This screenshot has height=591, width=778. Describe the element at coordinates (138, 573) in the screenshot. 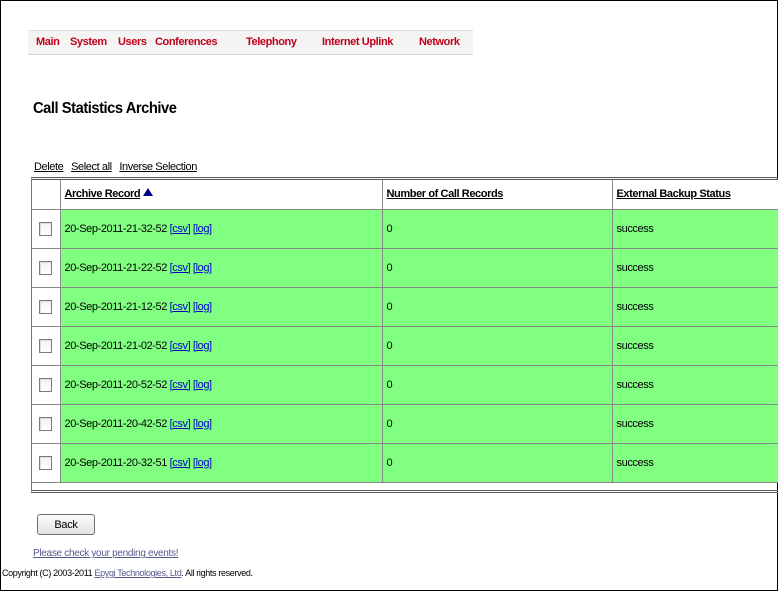

I see `company-link: Epygi Technologies, Ltd` at that location.